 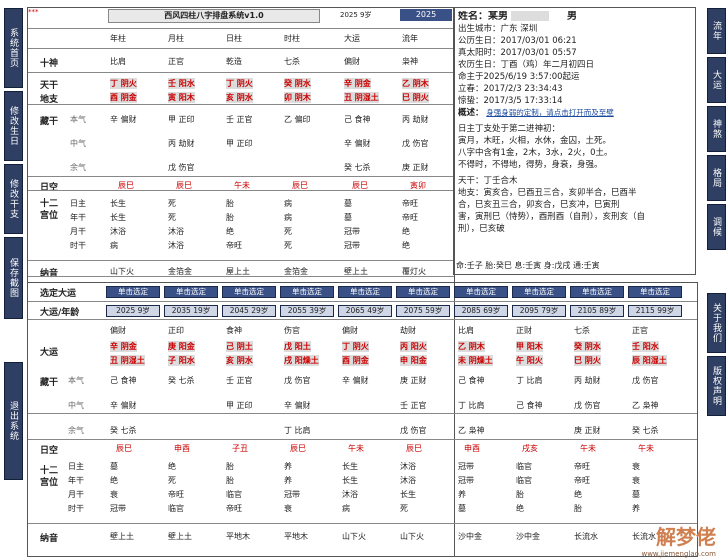 I want to click on dayun-gongwei: 墓, so click(x=636, y=494).